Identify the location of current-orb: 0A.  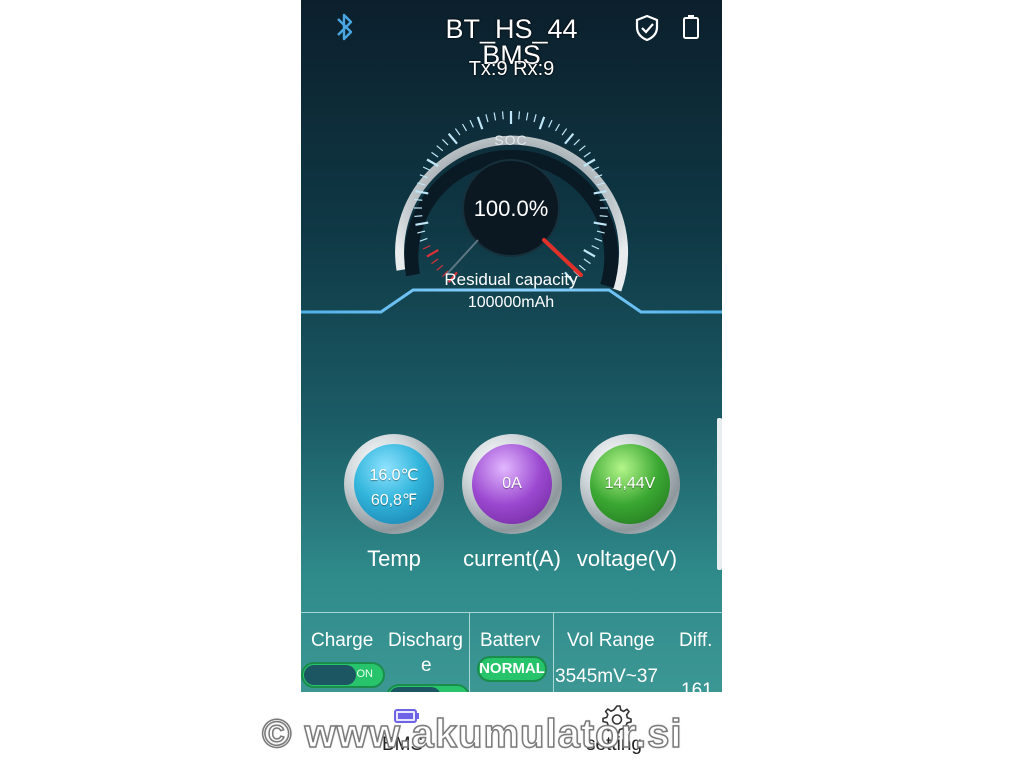
(512, 484).